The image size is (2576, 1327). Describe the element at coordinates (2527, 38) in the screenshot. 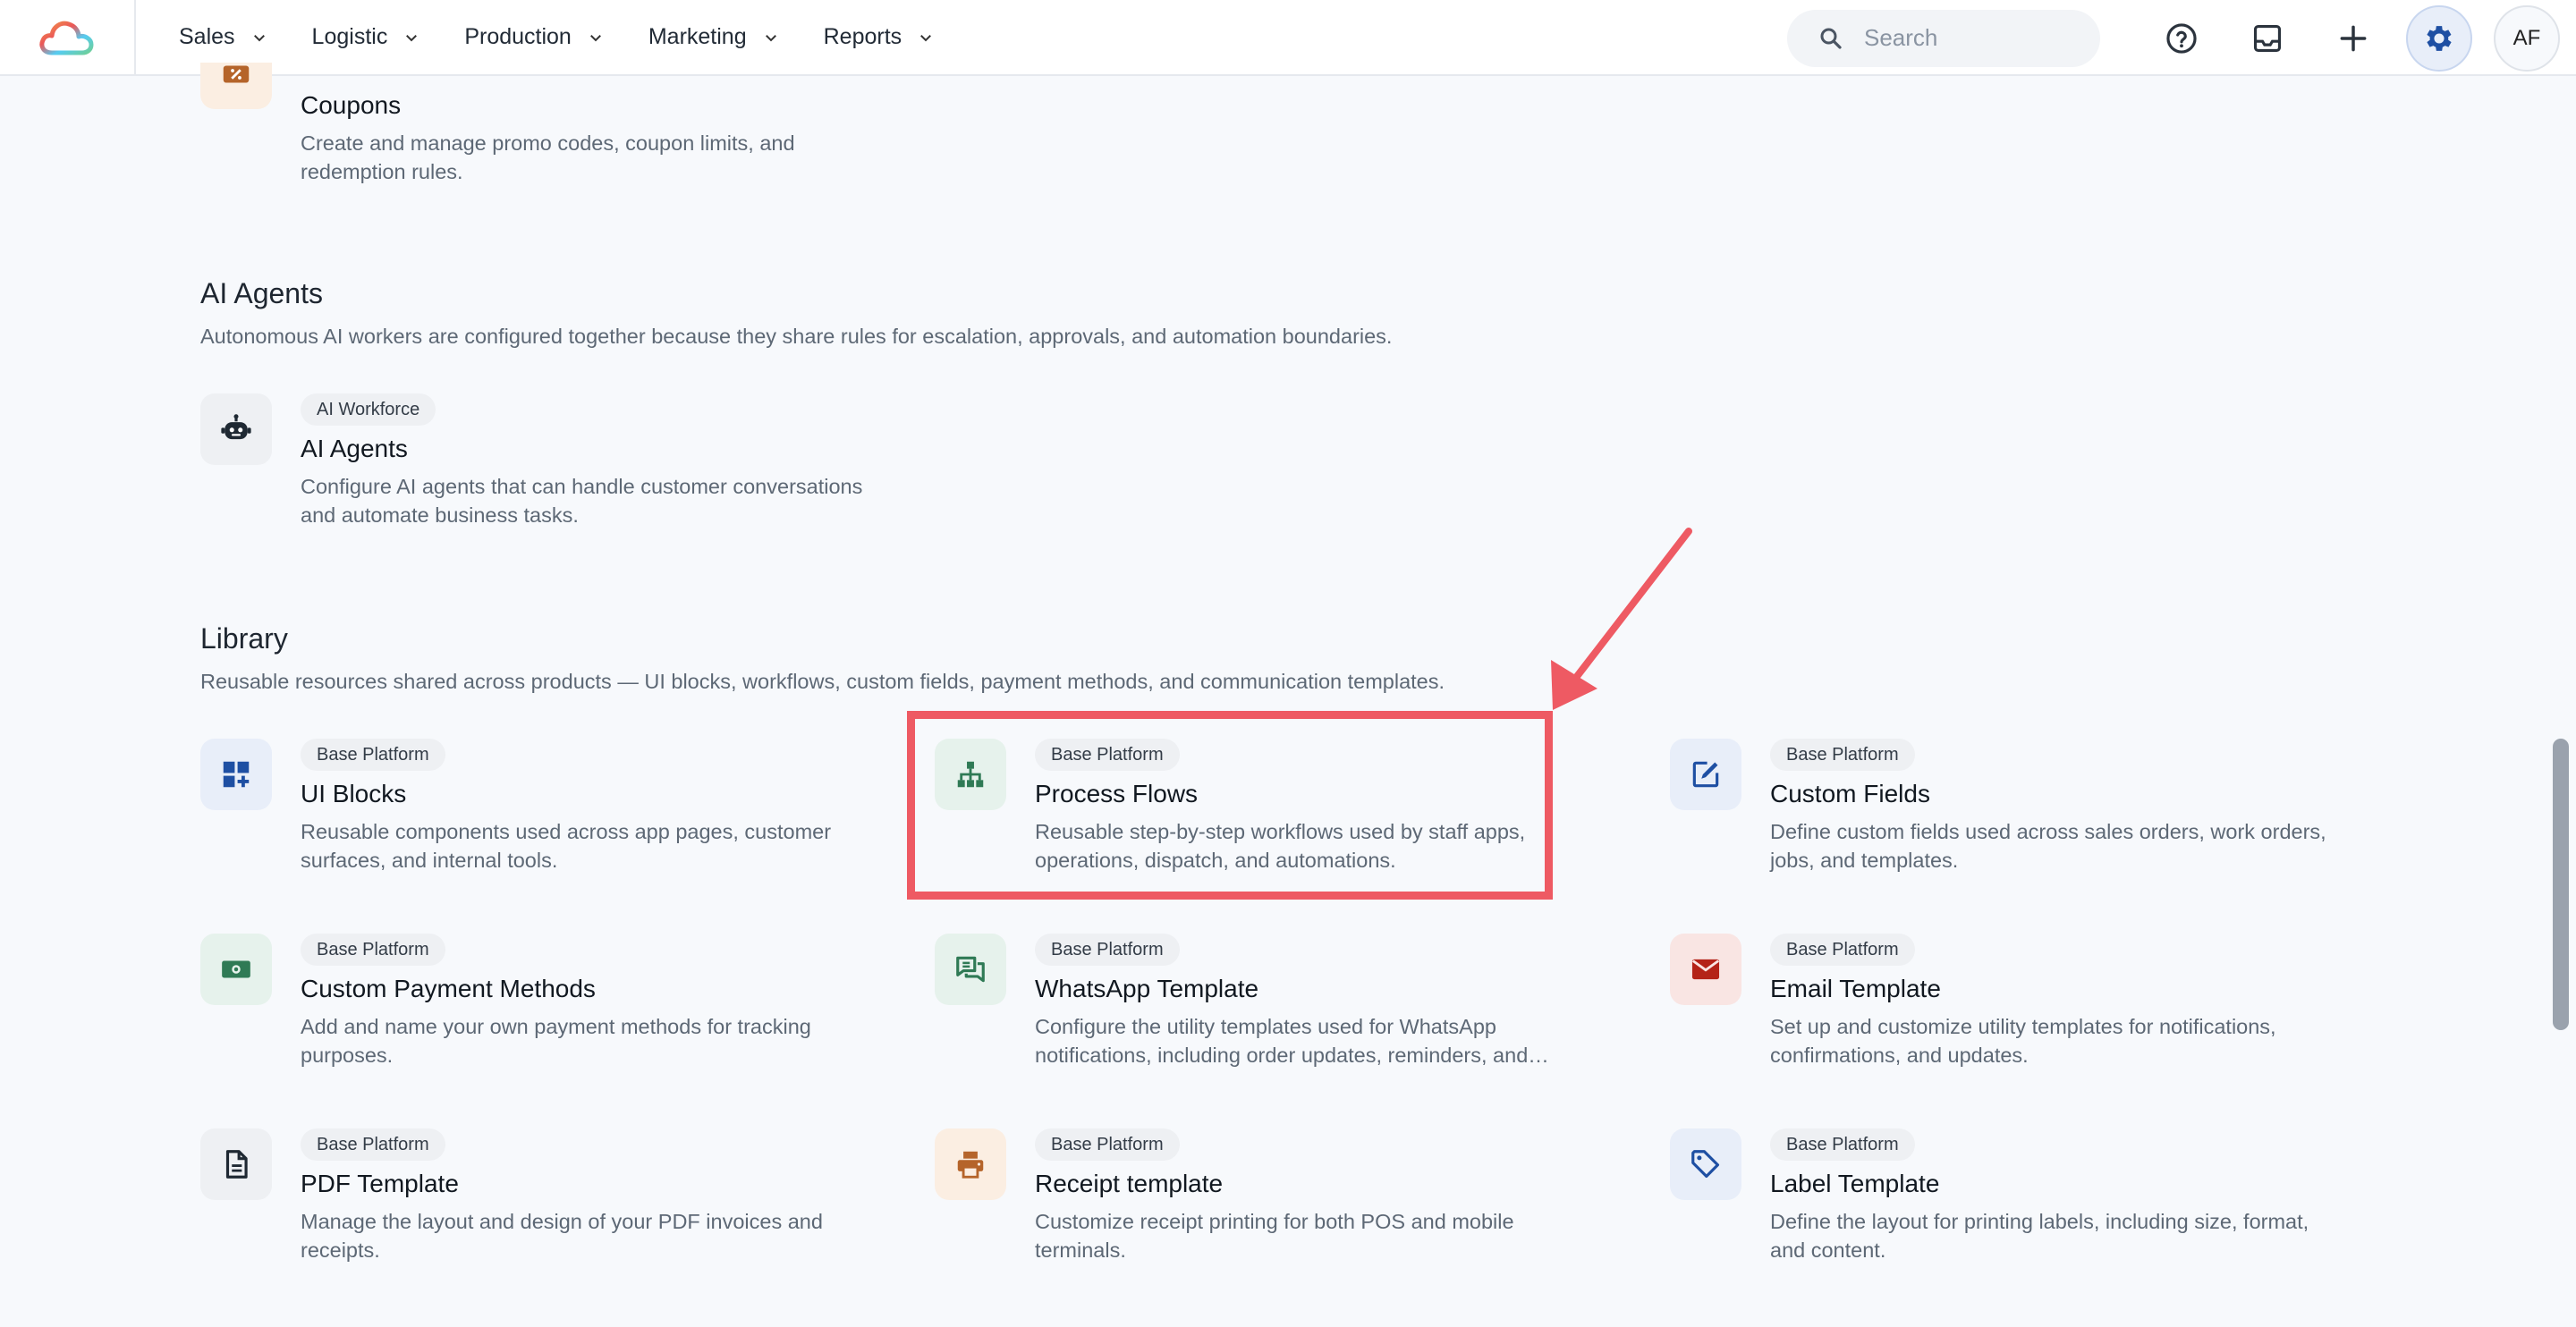

I see `user-avatar: AF` at that location.